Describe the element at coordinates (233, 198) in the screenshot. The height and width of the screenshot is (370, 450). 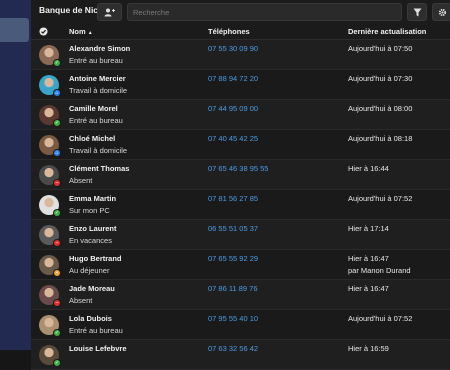
I see `phone-link: 07 81 56 27 85` at that location.